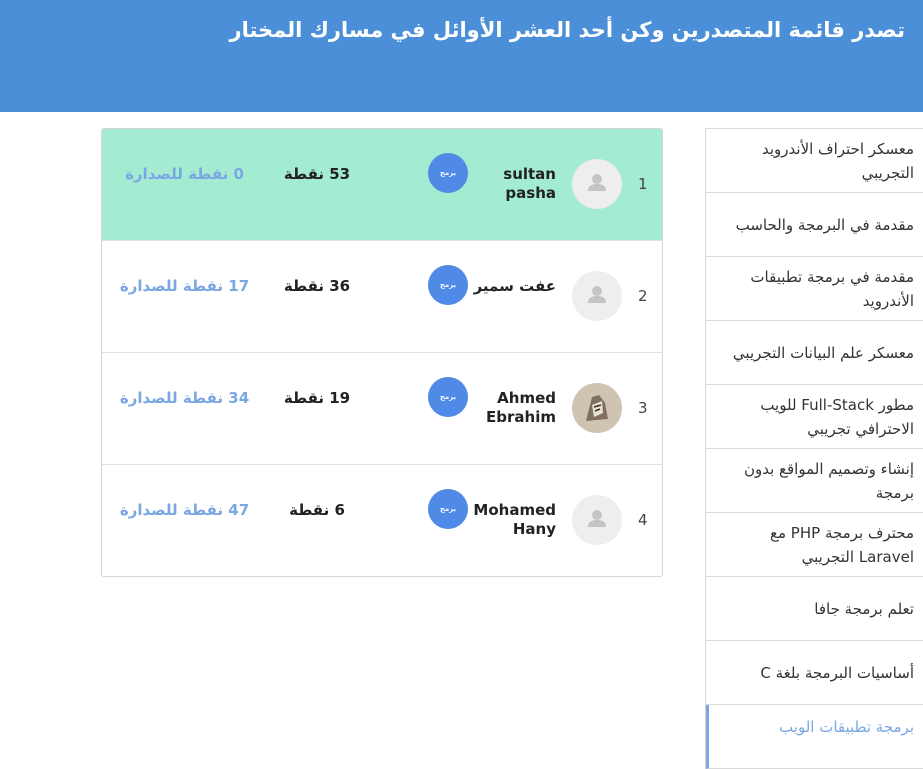 This screenshot has width=923, height=769. Describe the element at coordinates (643, 184) in the screenshot. I see `rank-number: 1` at that location.